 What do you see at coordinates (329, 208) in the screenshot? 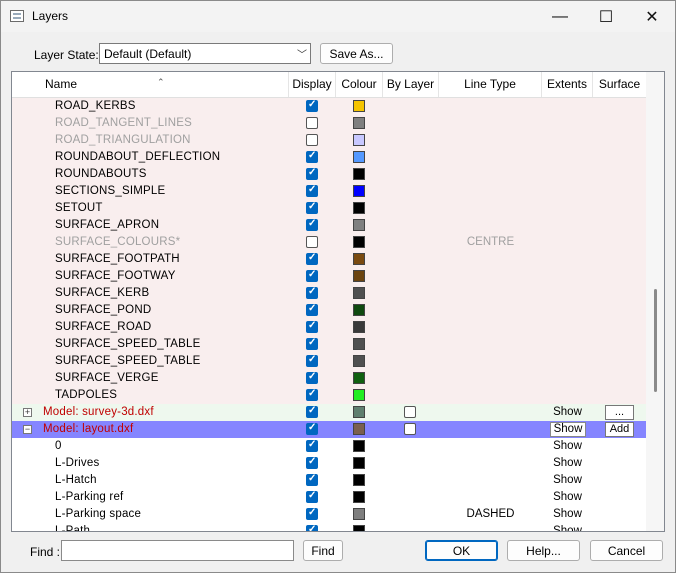
I see `table-row: SETOUT` at bounding box center [329, 208].